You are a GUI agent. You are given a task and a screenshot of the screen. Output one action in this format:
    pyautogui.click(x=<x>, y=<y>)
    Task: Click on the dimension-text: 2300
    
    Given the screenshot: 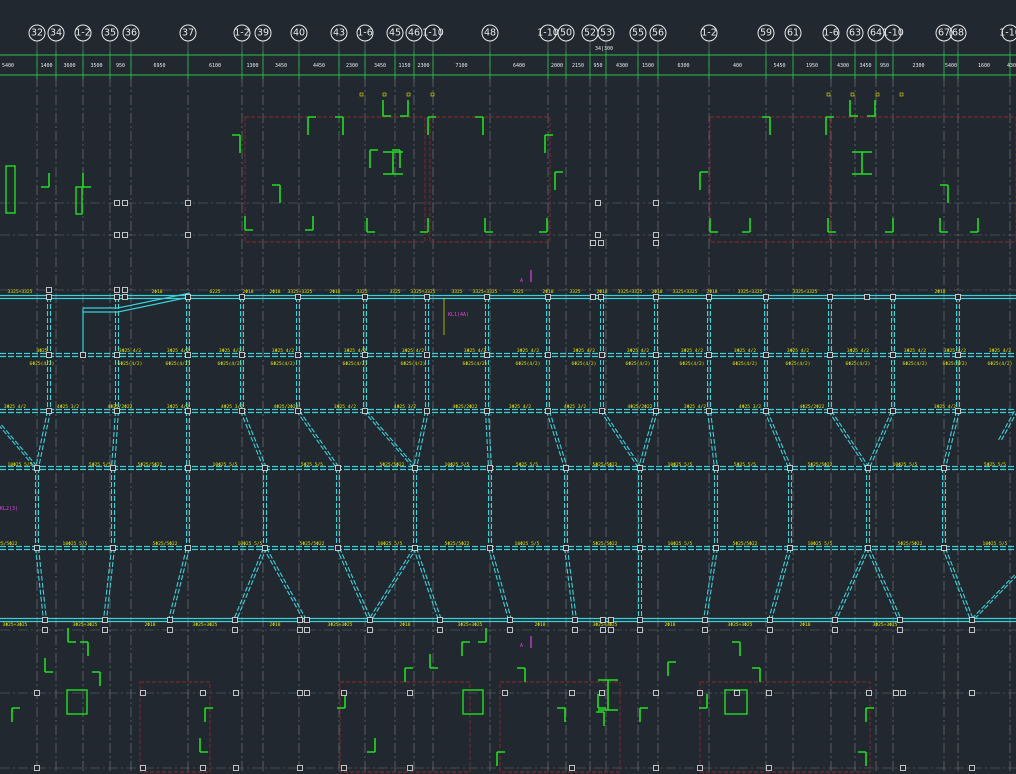 What is the action you would take?
    pyautogui.click(x=423, y=66)
    